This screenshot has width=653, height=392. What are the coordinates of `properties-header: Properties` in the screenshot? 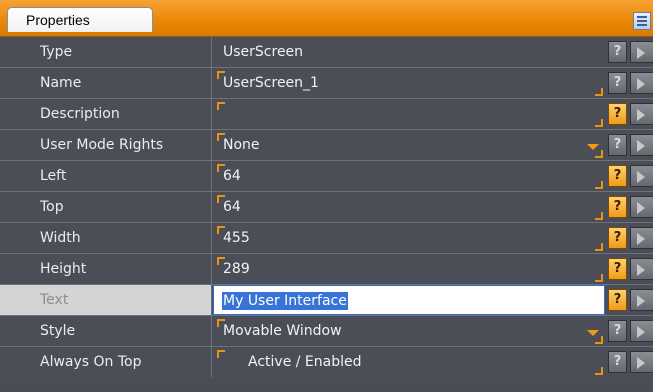 It's located at (326, 18).